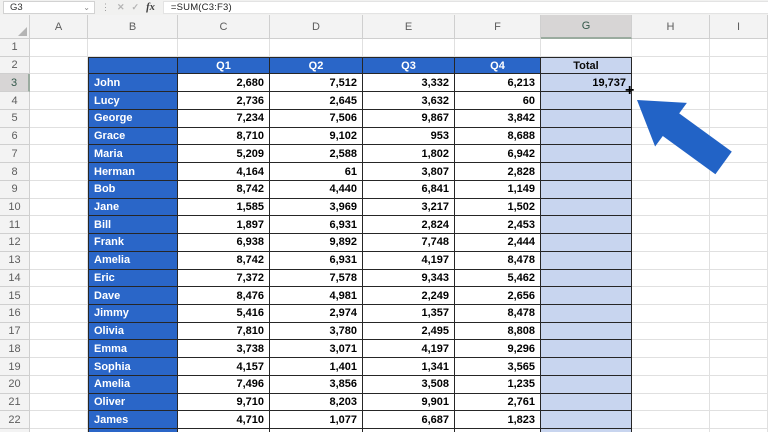 This screenshot has width=768, height=432. Describe the element at coordinates (224, 314) in the screenshot. I see `cell-C16: 5,416` at that location.